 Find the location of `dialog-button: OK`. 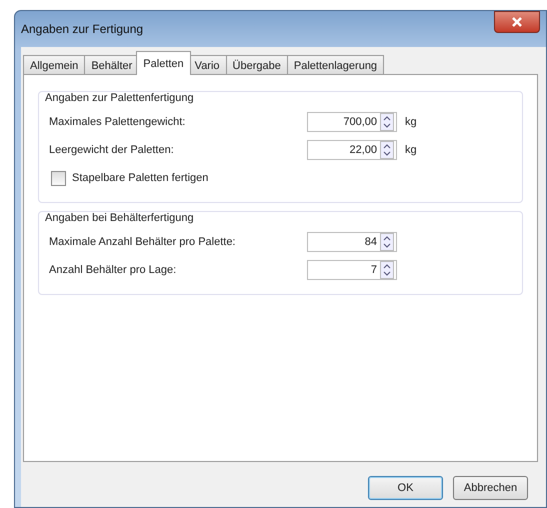

dialog-button: OK is located at coordinates (405, 488).